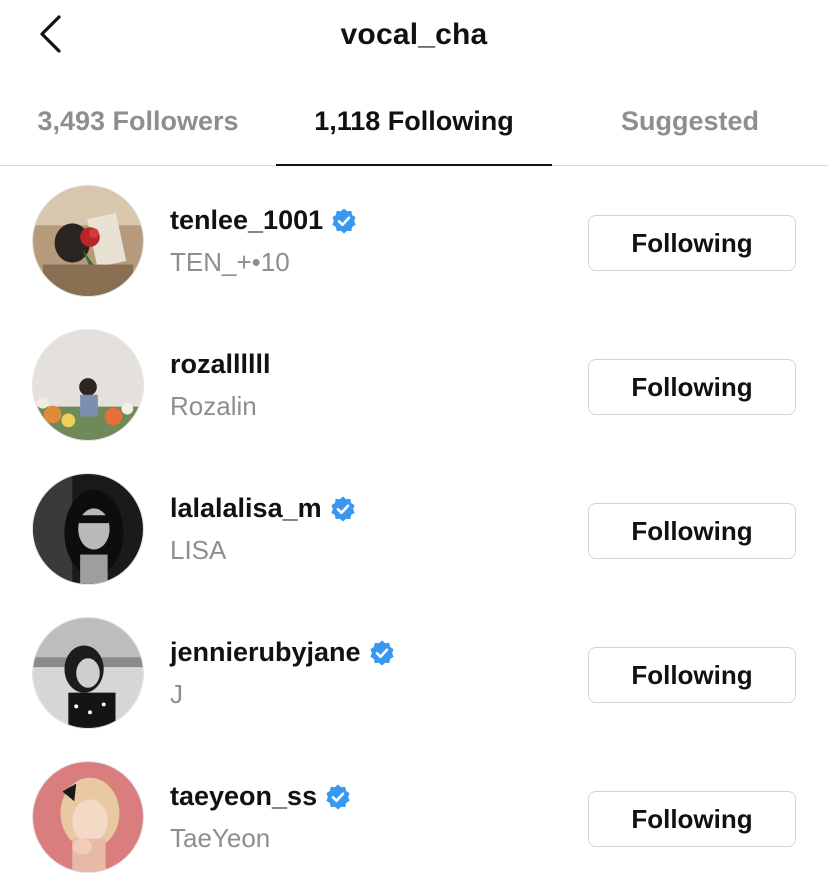  Describe the element at coordinates (265, 652) in the screenshot. I see `username: jennierubyjane` at that location.